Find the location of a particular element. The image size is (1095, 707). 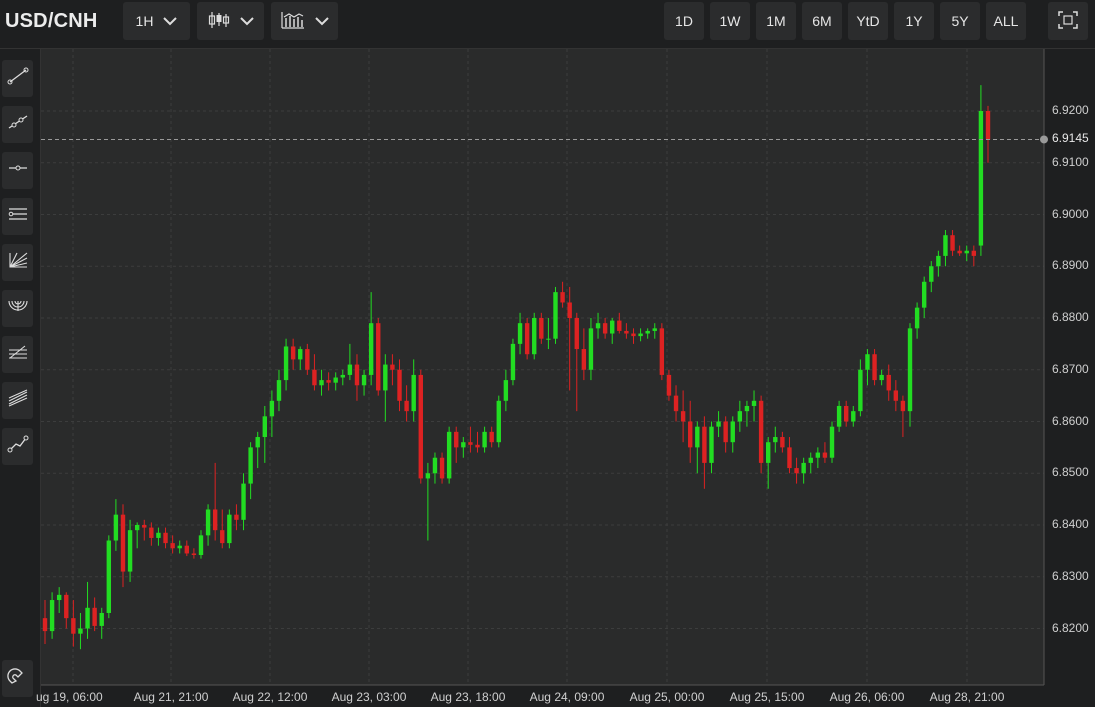

x-tick-label: Aug 25, 15:00 is located at coordinates (767, 697).